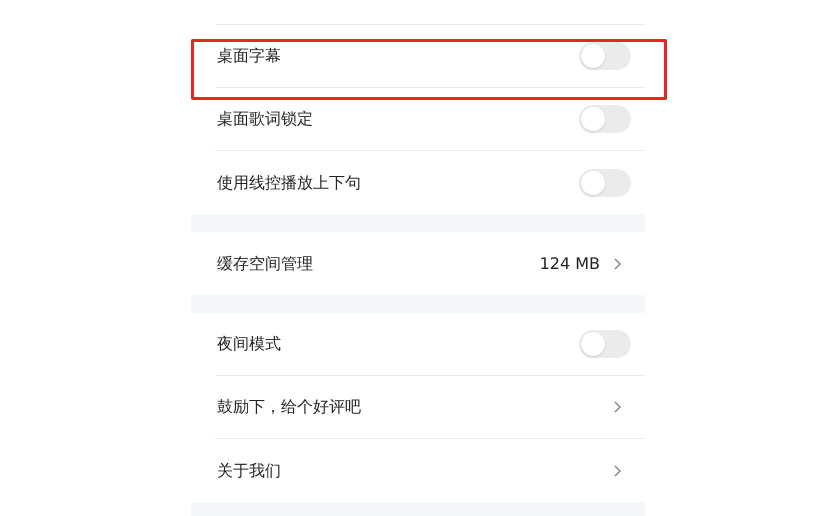  What do you see at coordinates (249, 471) in the screenshot?
I see `setting-label: 关于我们` at bounding box center [249, 471].